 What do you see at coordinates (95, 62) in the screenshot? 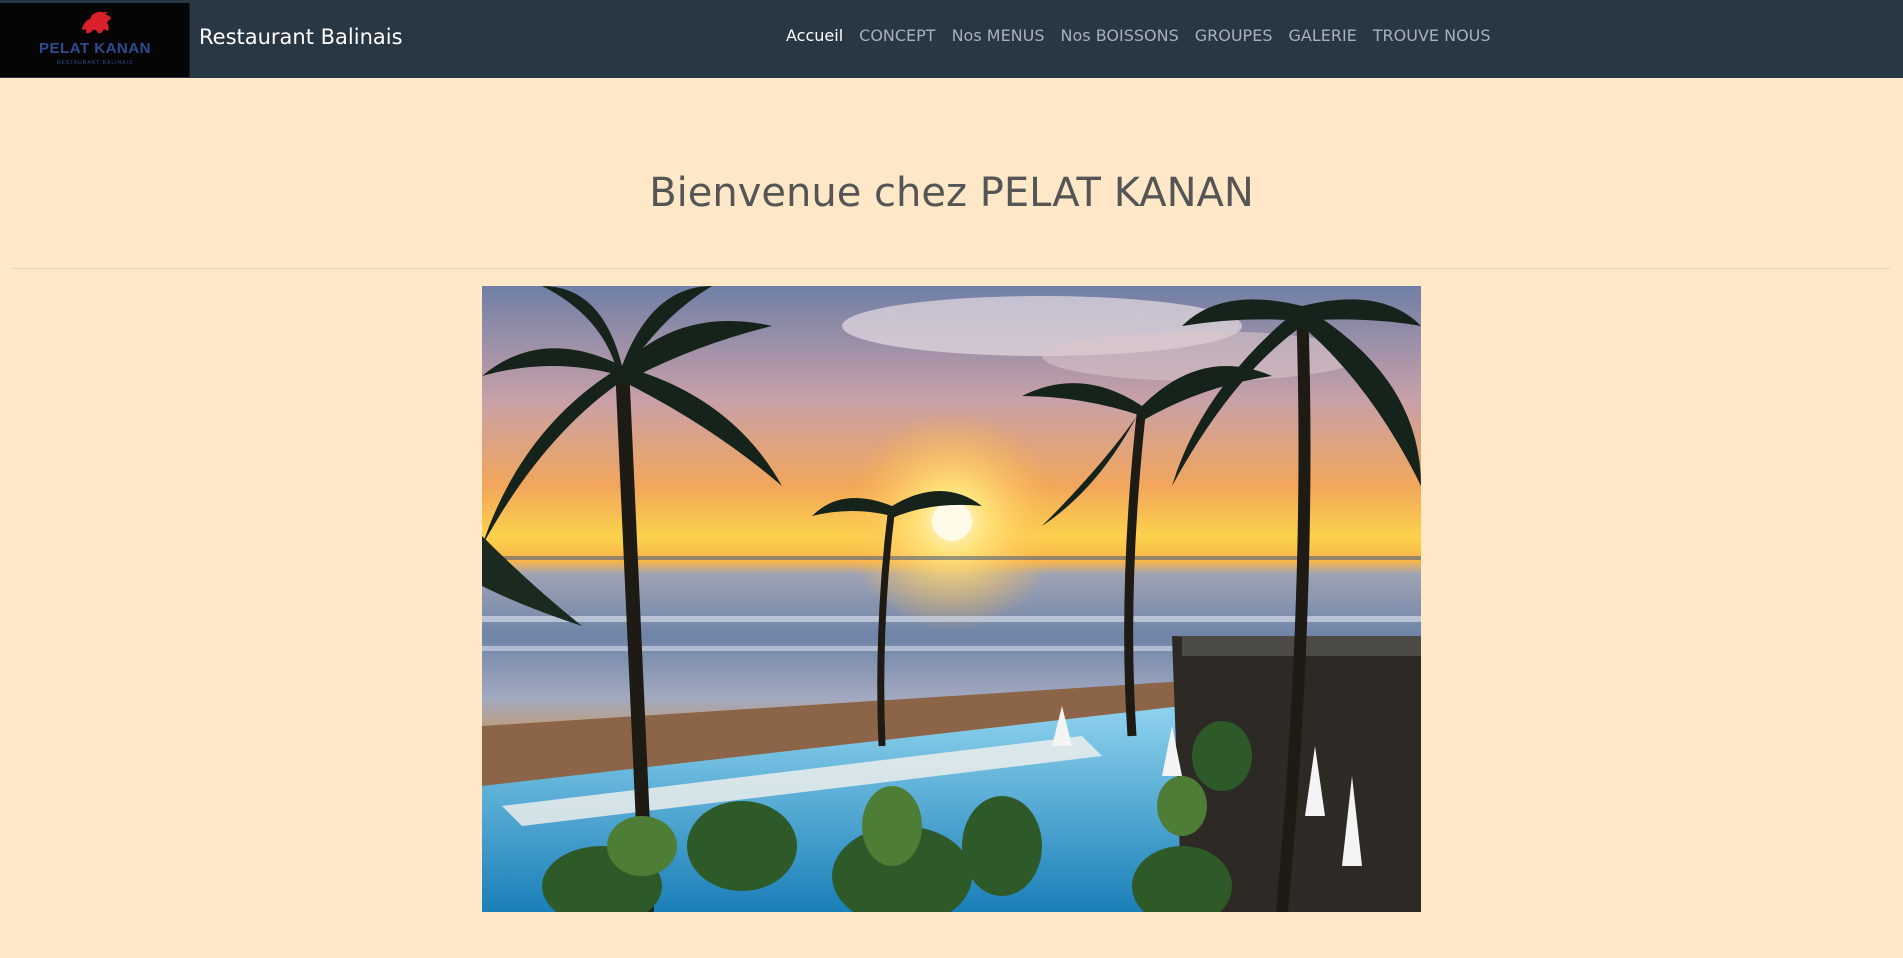
I see `logo-subtitle: RESTAURANT BALINAIS` at bounding box center [95, 62].